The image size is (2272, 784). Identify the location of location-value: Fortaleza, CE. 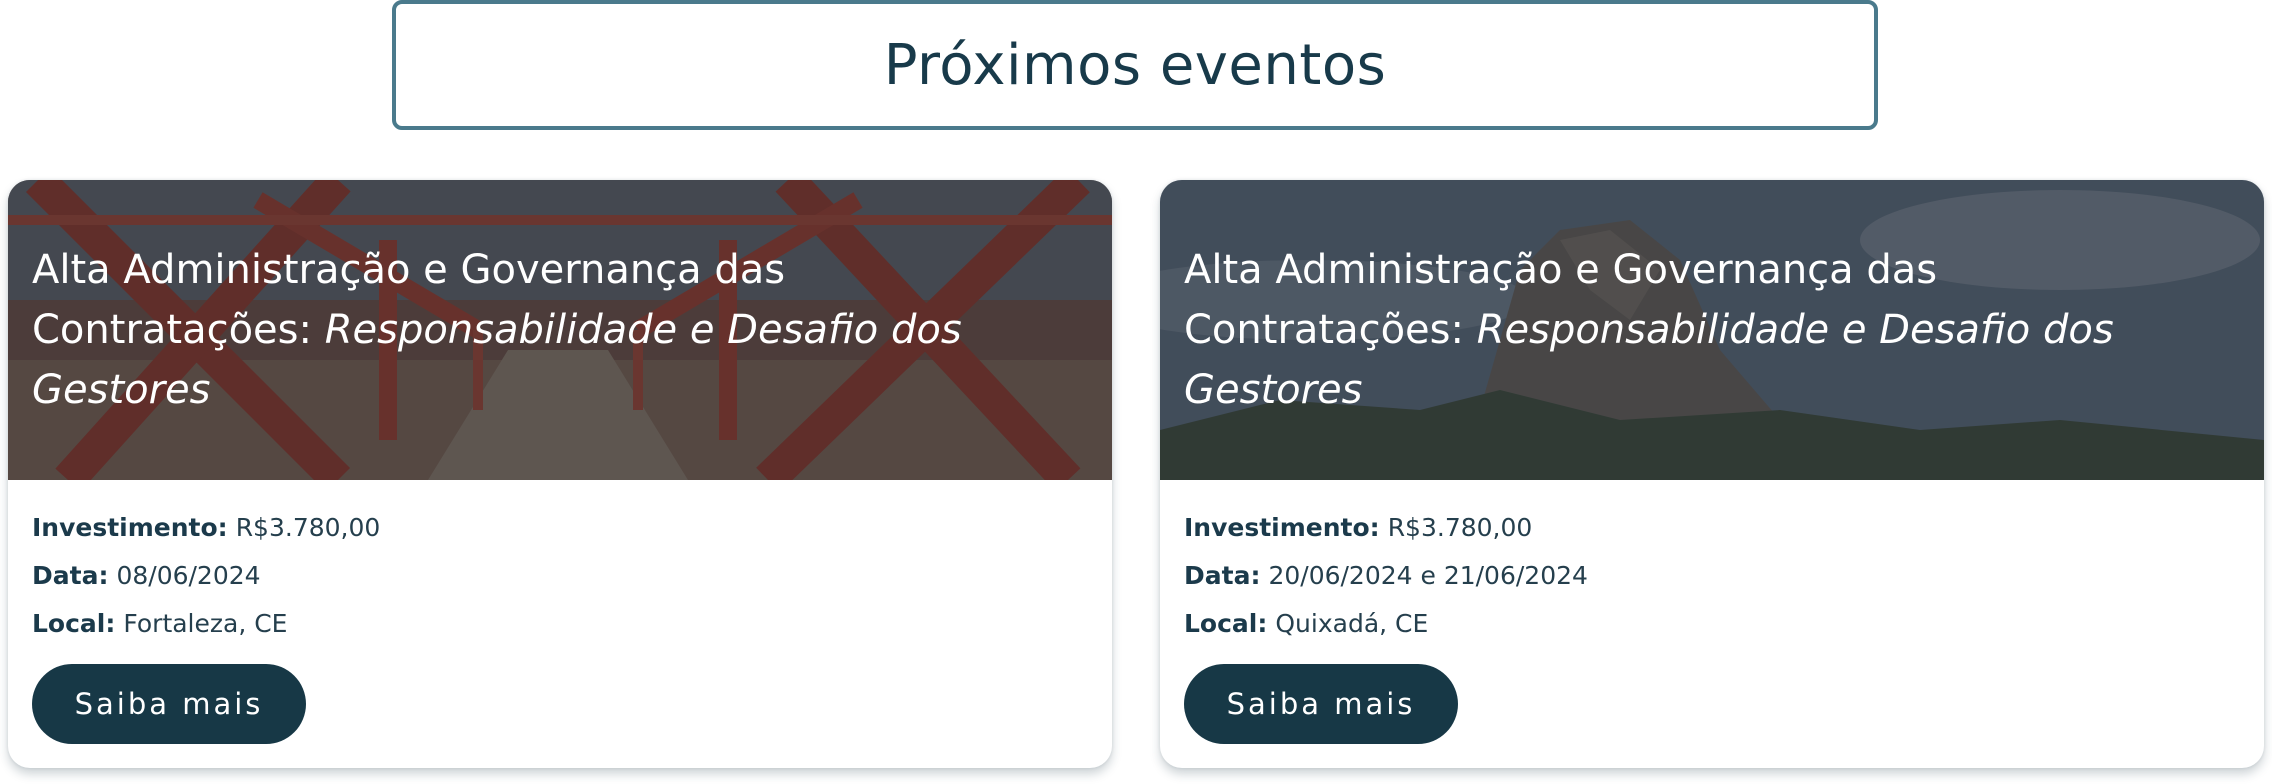
(205, 623).